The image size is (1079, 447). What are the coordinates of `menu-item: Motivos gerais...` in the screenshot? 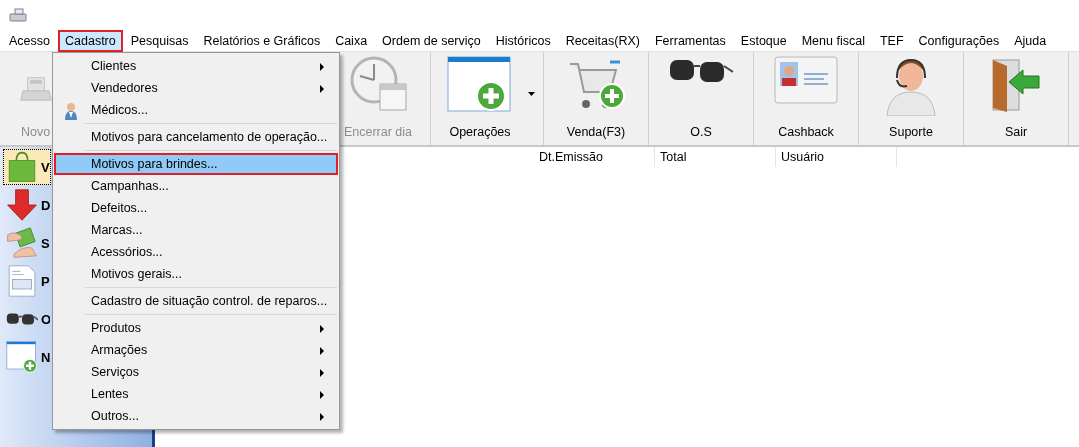 It's located at (196, 274).